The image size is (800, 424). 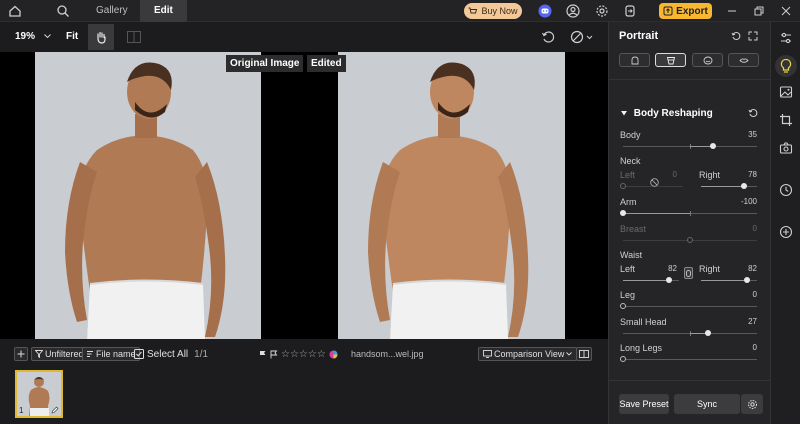 I want to click on monitor-icon, so click(x=487, y=354).